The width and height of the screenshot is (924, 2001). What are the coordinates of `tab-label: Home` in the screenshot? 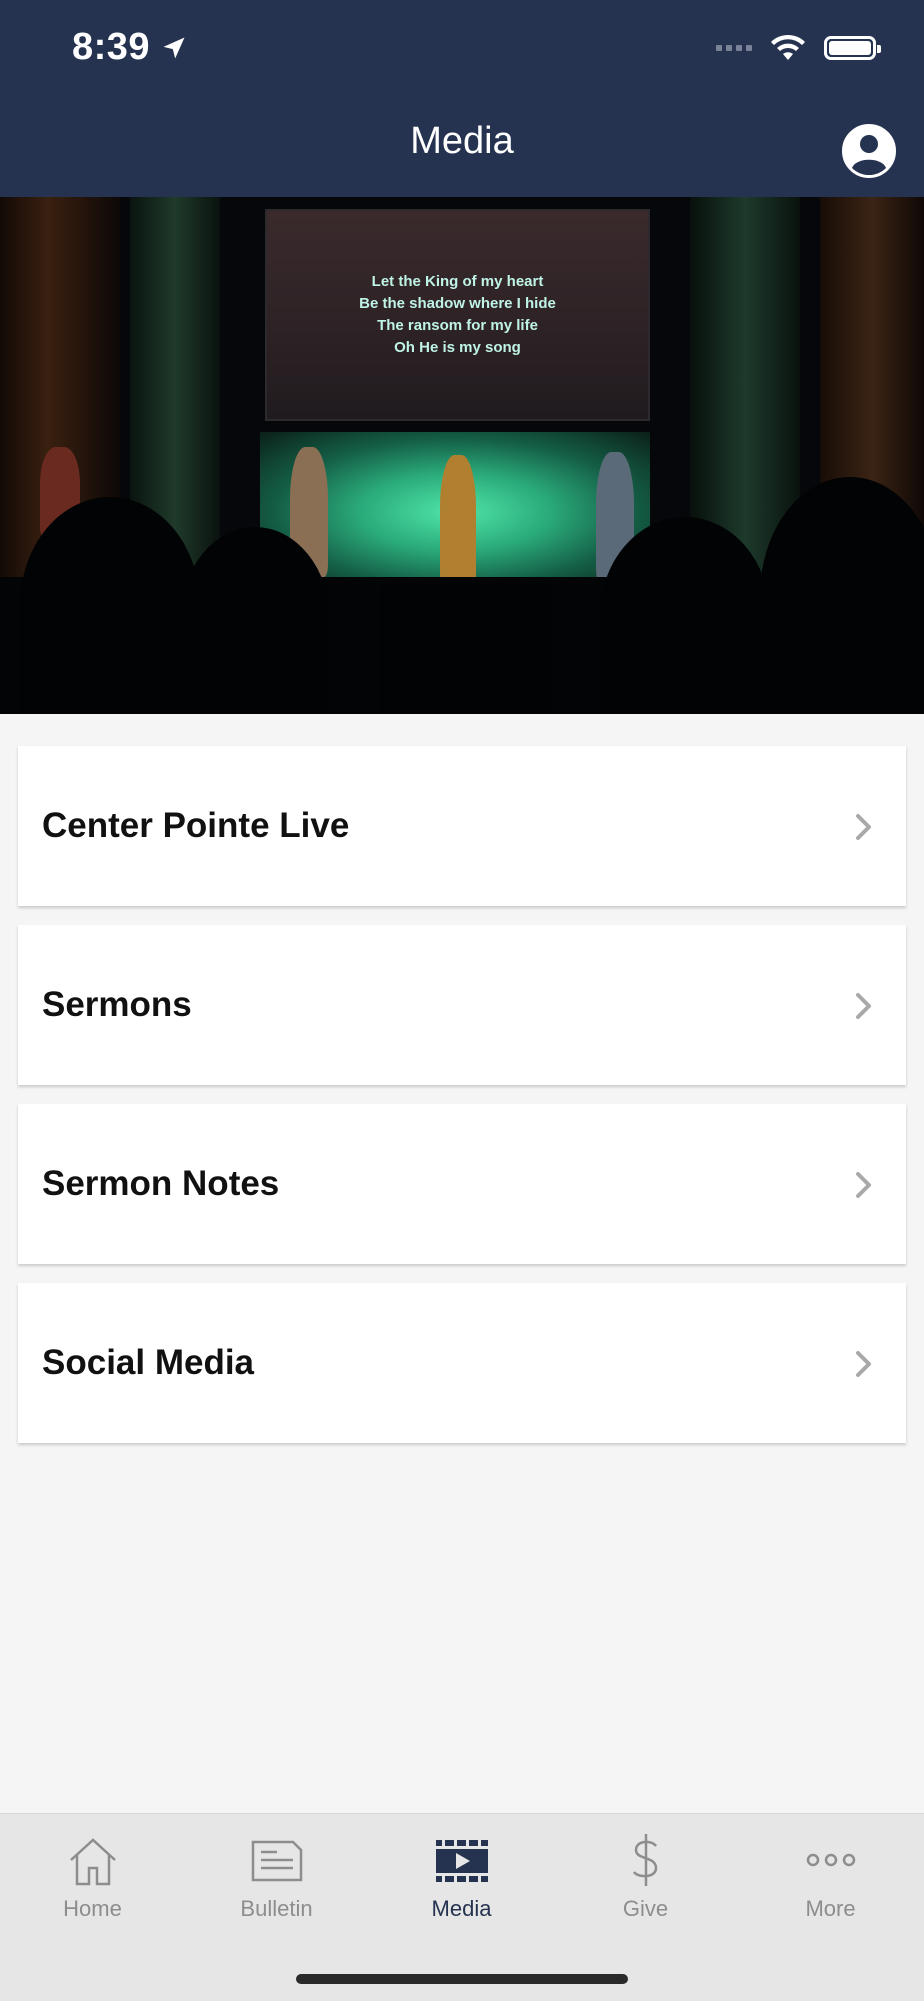 It's located at (92, 1908).